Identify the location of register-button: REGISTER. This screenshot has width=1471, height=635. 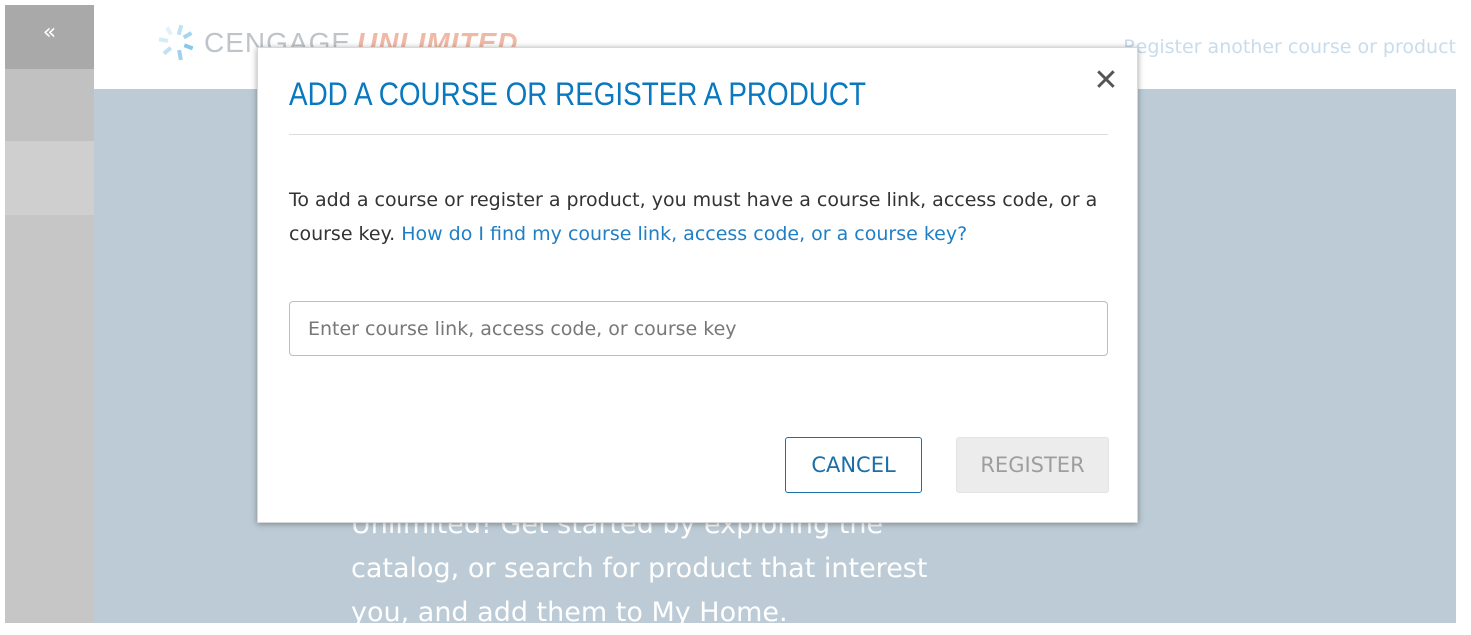
(1032, 465).